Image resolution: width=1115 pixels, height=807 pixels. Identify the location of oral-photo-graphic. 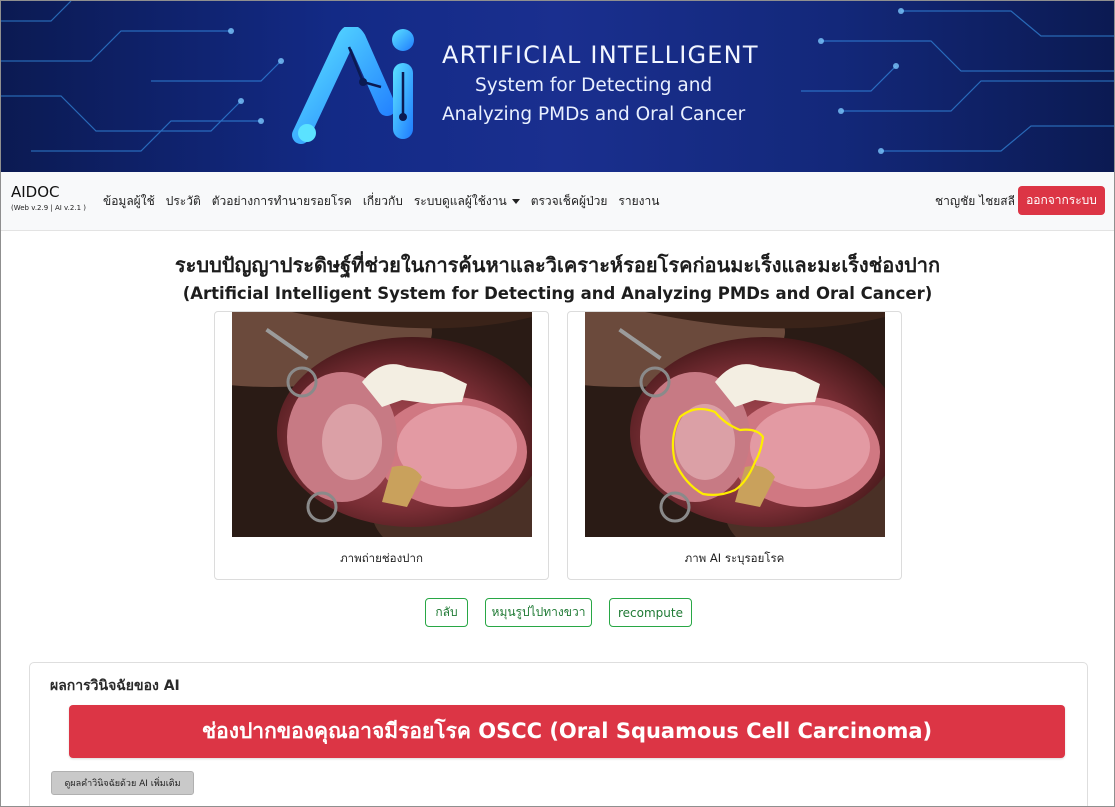
(382, 424).